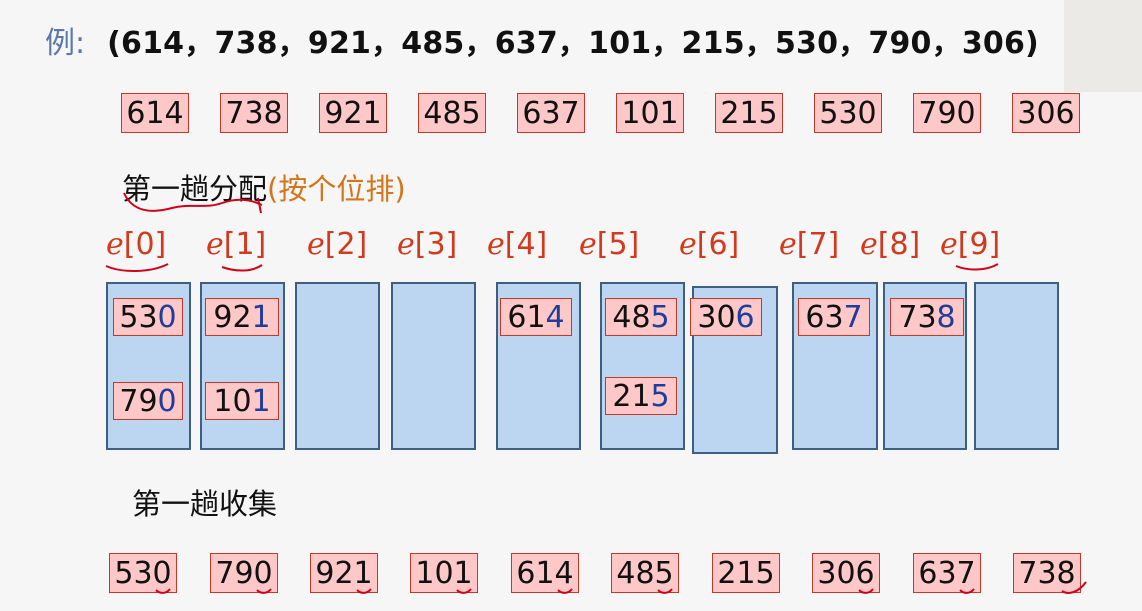 This screenshot has height=611, width=1142. I want to click on bucket-label-4: e[4], so click(517, 244).